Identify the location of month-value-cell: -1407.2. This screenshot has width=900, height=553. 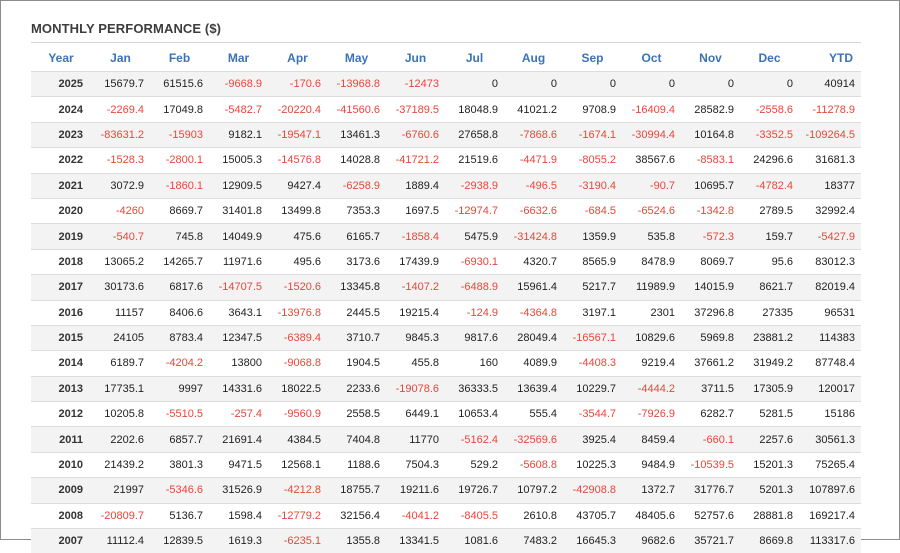
(415, 287).